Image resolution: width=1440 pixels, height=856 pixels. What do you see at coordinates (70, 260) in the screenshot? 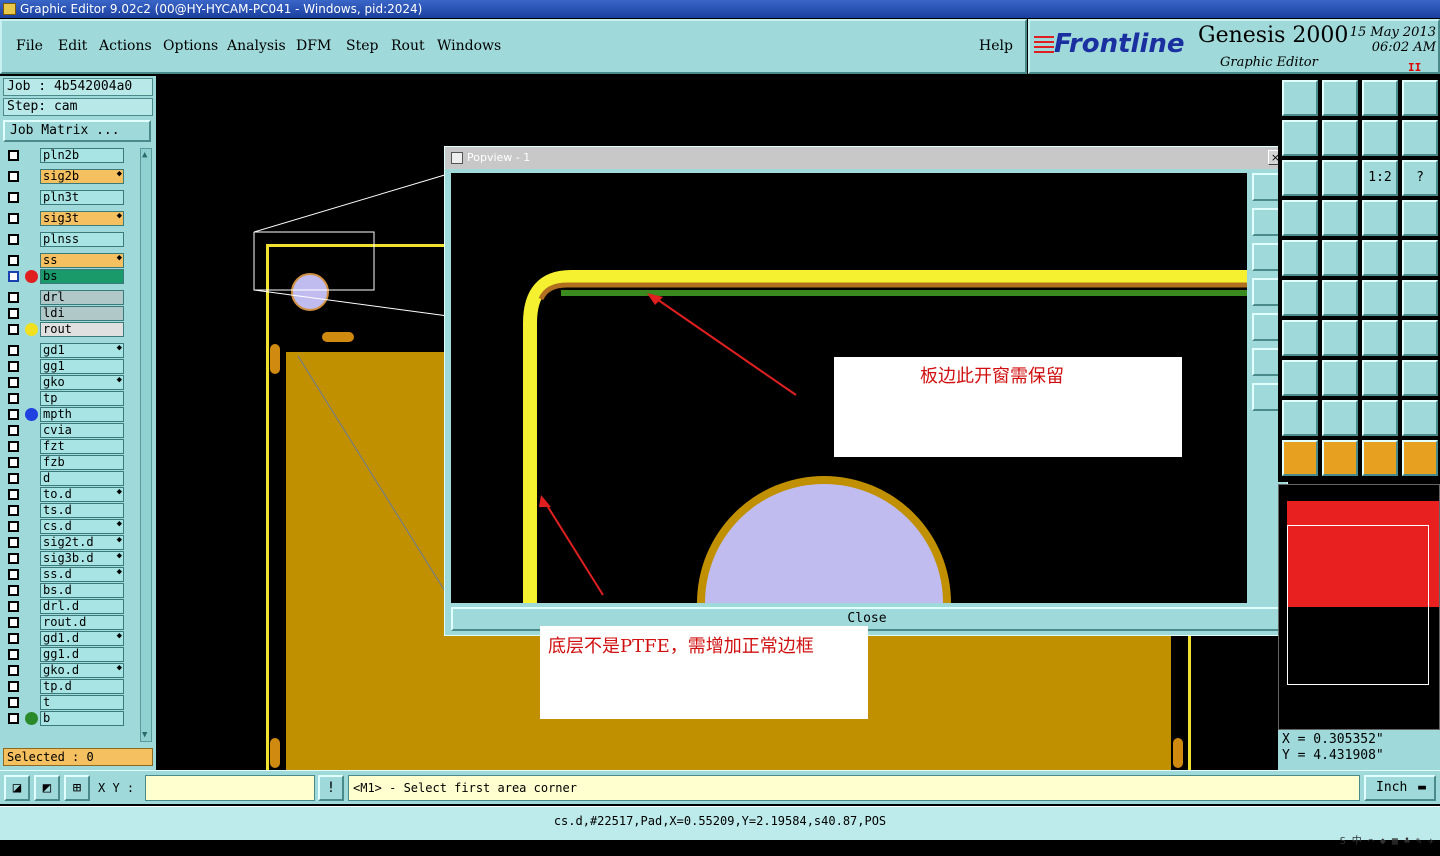
I see `layer-row-ss: ss ◆` at bounding box center [70, 260].